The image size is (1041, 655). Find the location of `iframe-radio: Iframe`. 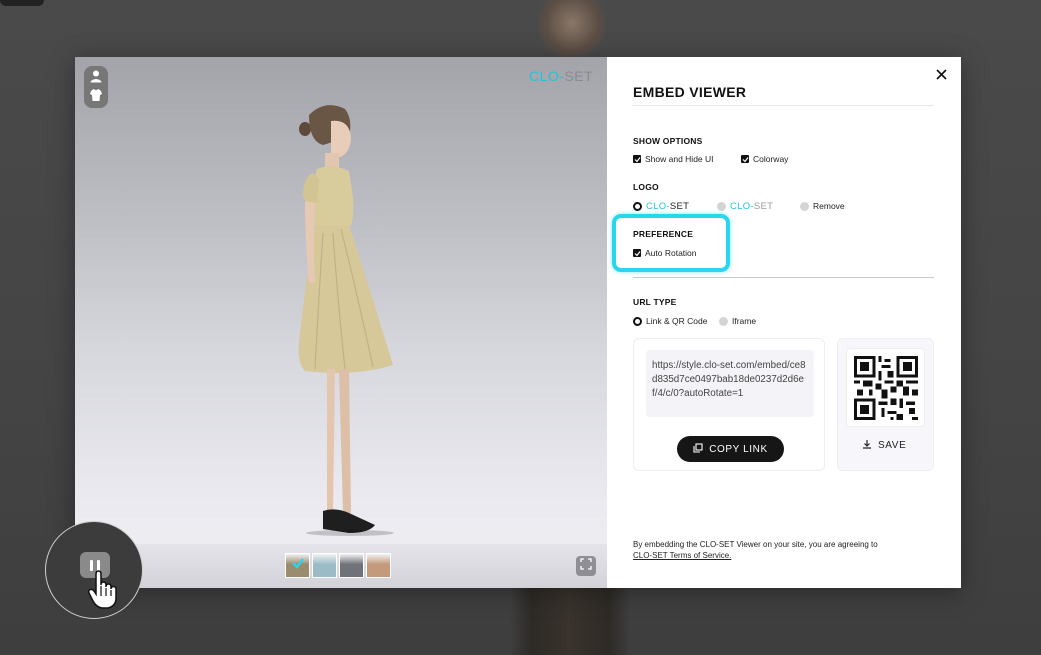

iframe-radio: Iframe is located at coordinates (737, 321).